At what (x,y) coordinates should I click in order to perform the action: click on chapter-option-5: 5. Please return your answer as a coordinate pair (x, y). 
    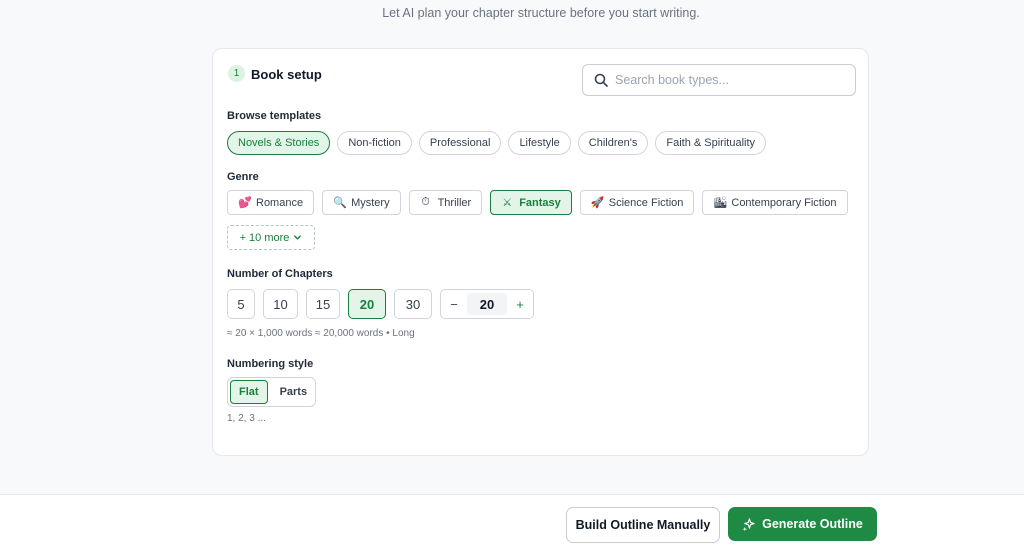
    Looking at the image, I should click on (241, 304).